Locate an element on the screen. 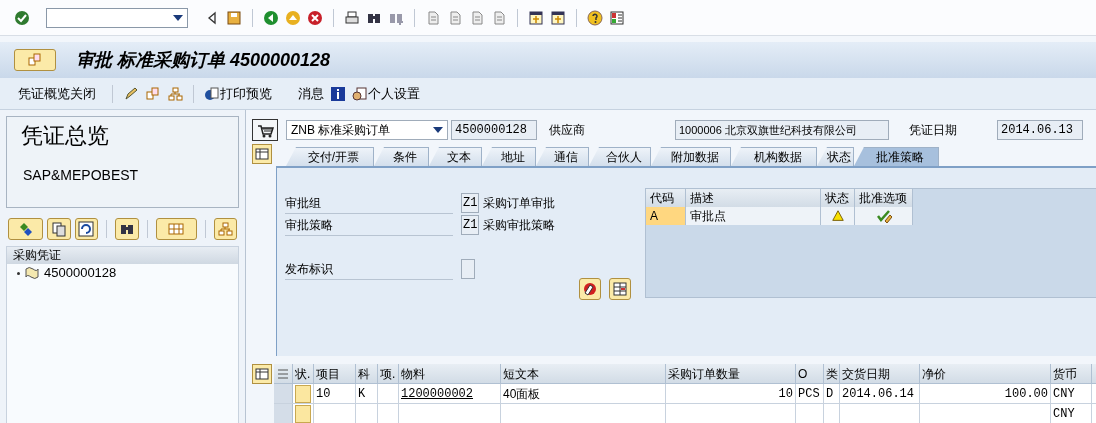 The height and width of the screenshot is (423, 1096). shortcut-icon is located at coordinates (558, 17).